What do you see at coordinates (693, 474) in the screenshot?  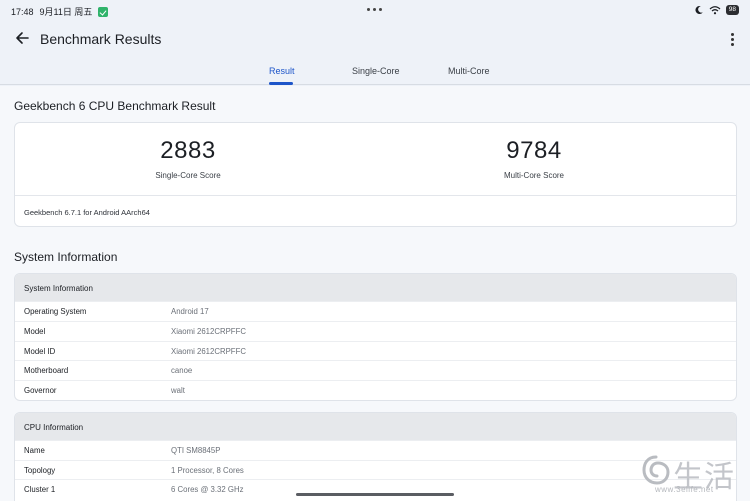 I see `watermark: 生活 www.3elife.net` at bounding box center [693, 474].